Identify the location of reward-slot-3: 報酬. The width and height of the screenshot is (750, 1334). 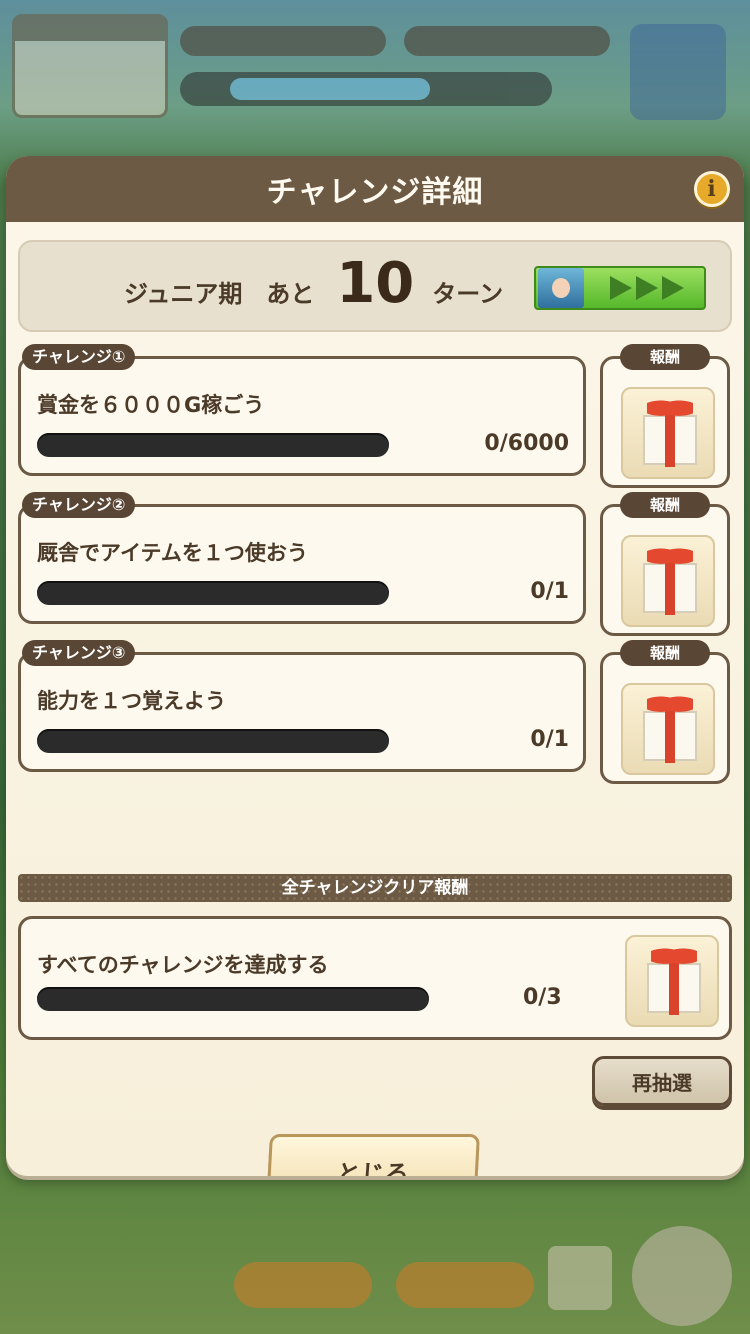
(665, 712).